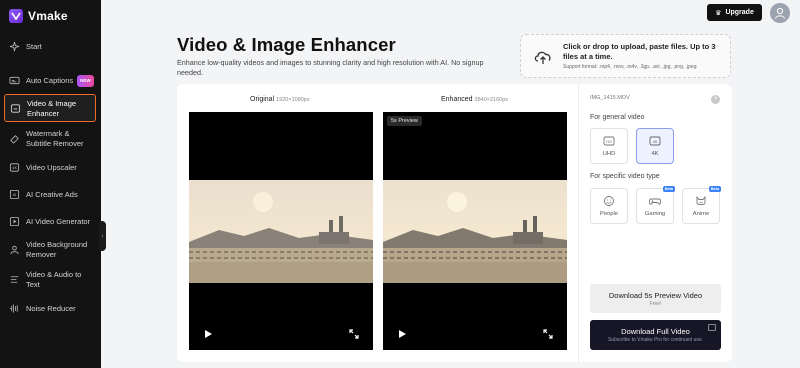  What do you see at coordinates (404, 121) in the screenshot?
I see `preview-tag: 5s Preview` at bounding box center [404, 121].